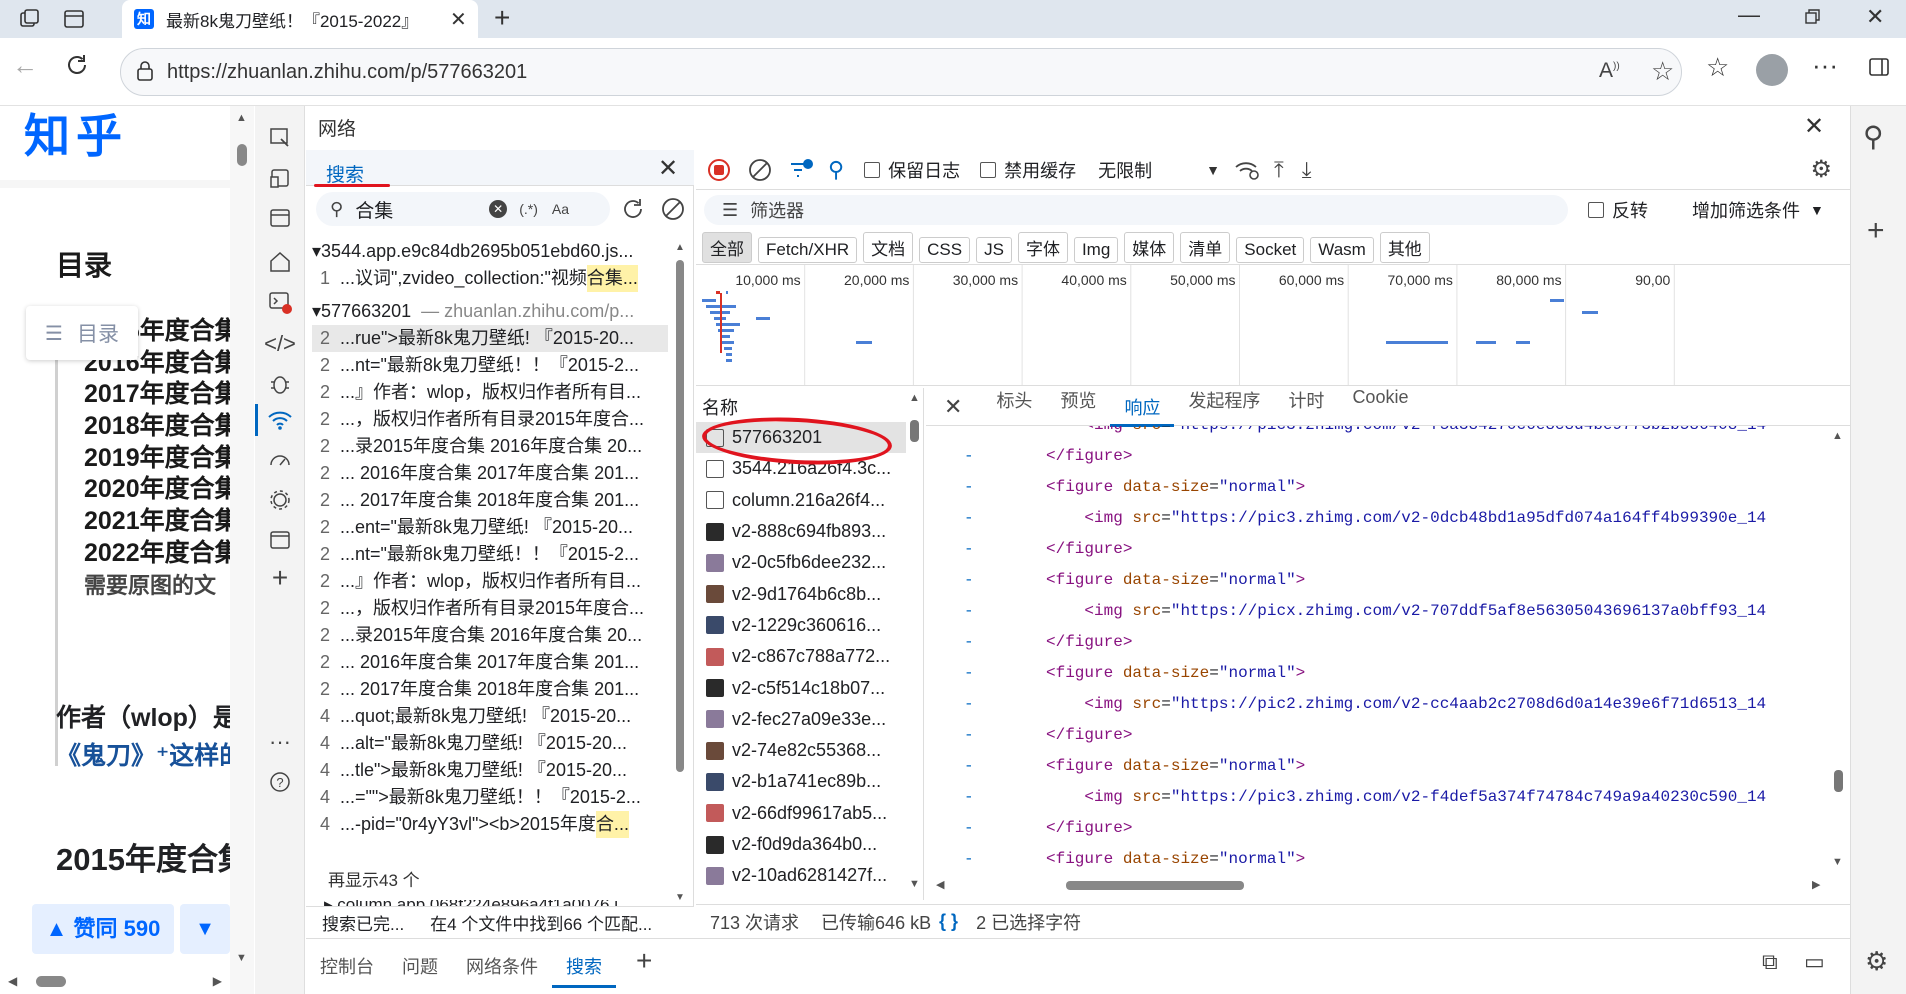 The image size is (1906, 994). I want to click on more-filters-dropdown: 增加筛选条件, so click(1746, 210).